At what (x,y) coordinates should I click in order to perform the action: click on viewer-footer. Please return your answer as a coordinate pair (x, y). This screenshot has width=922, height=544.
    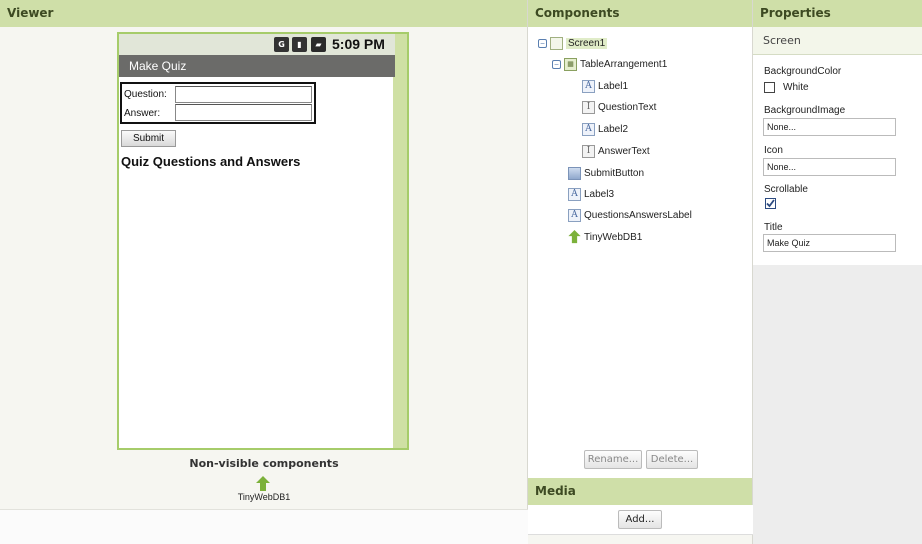
    Looking at the image, I should click on (264, 526).